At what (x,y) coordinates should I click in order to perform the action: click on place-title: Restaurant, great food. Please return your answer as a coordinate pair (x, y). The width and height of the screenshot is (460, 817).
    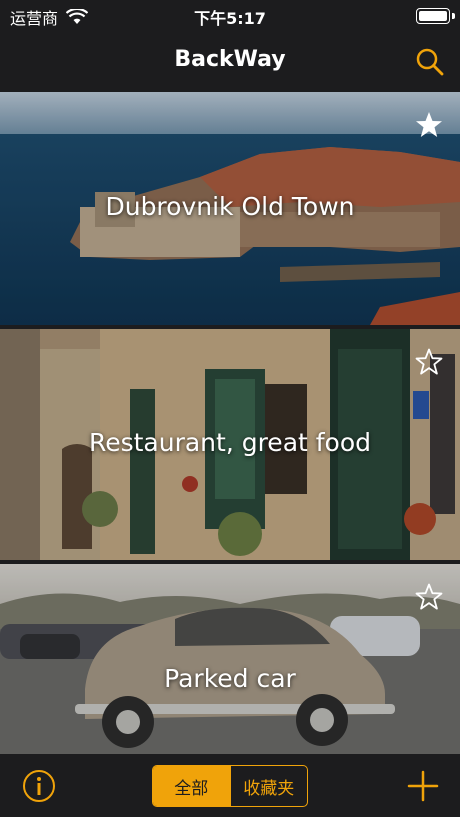
    Looking at the image, I should click on (230, 442).